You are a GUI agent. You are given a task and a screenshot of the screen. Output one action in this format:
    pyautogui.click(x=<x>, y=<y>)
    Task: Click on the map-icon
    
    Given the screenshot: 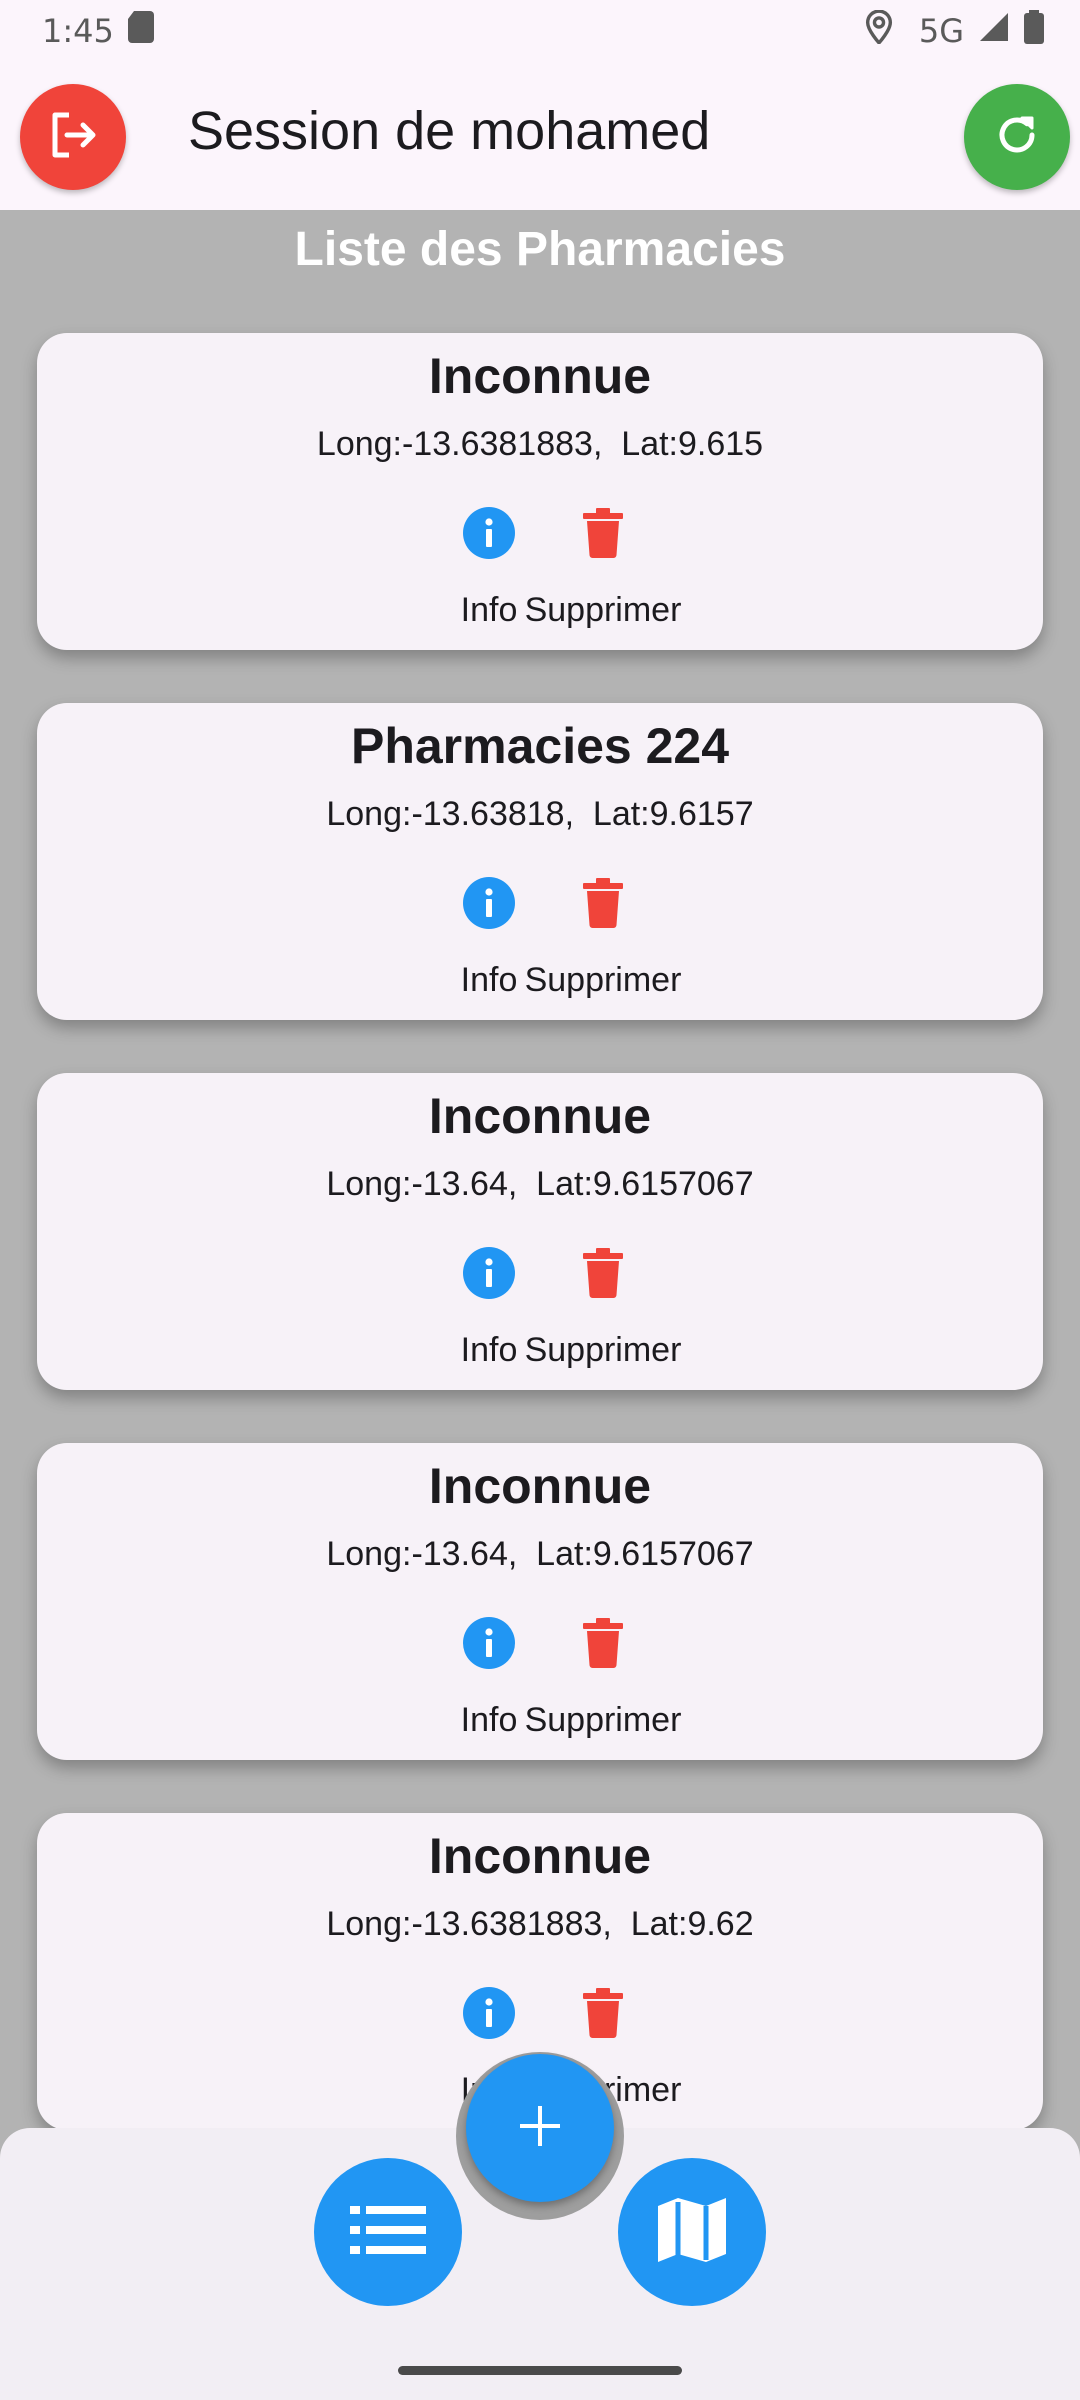 What is the action you would take?
    pyautogui.click(x=692, y=2232)
    